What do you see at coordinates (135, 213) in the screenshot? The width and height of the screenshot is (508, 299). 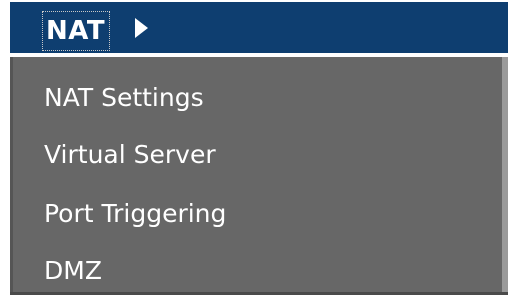 I see `menu-item-port-triggering: Port Triggering` at bounding box center [135, 213].